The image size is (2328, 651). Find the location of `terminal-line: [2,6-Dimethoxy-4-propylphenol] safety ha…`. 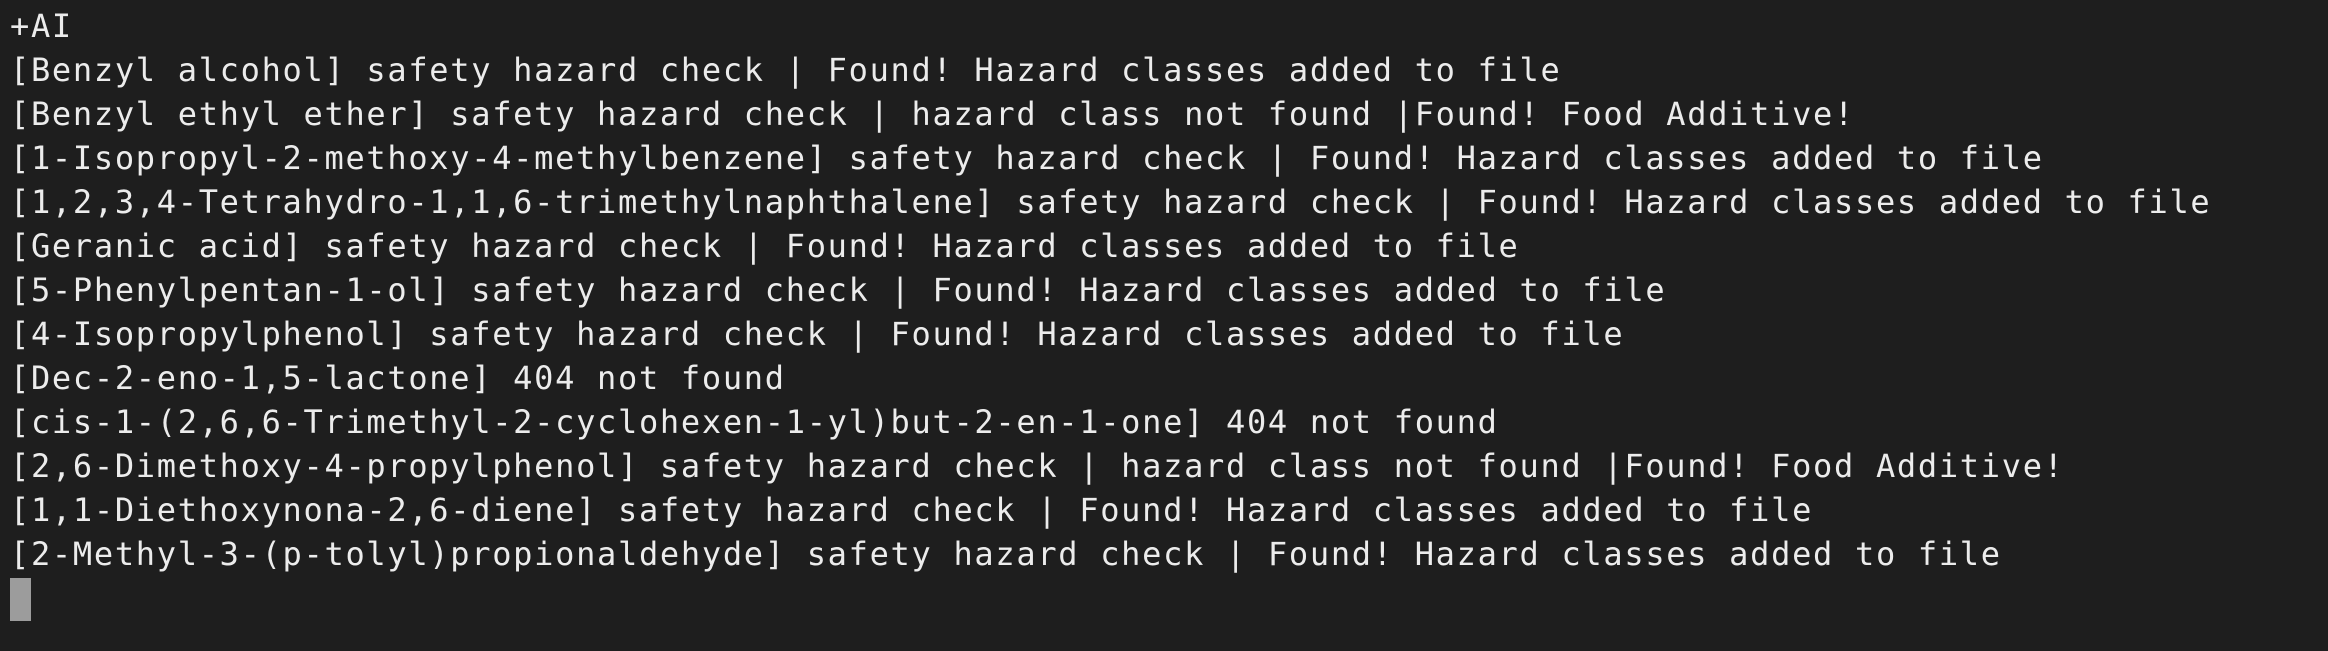

terminal-line: [2,6-Dimethoxy-4-propylphenol] safety ha… is located at coordinates (1037, 466).